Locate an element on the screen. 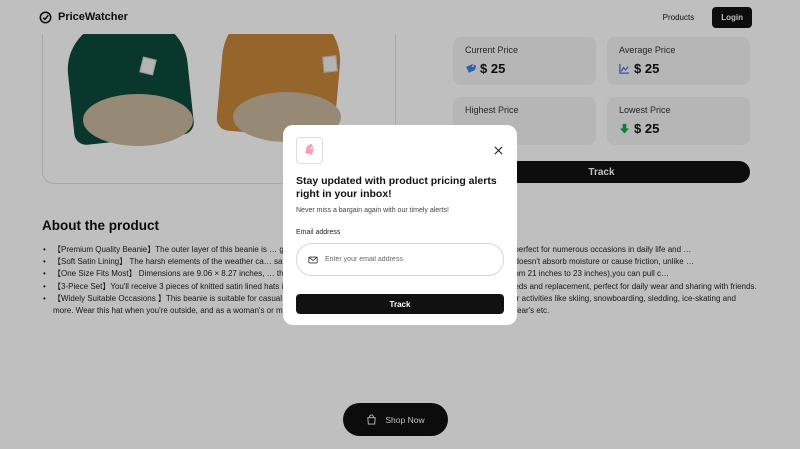 This screenshot has height=449, width=800. modal-logo is located at coordinates (309, 150).